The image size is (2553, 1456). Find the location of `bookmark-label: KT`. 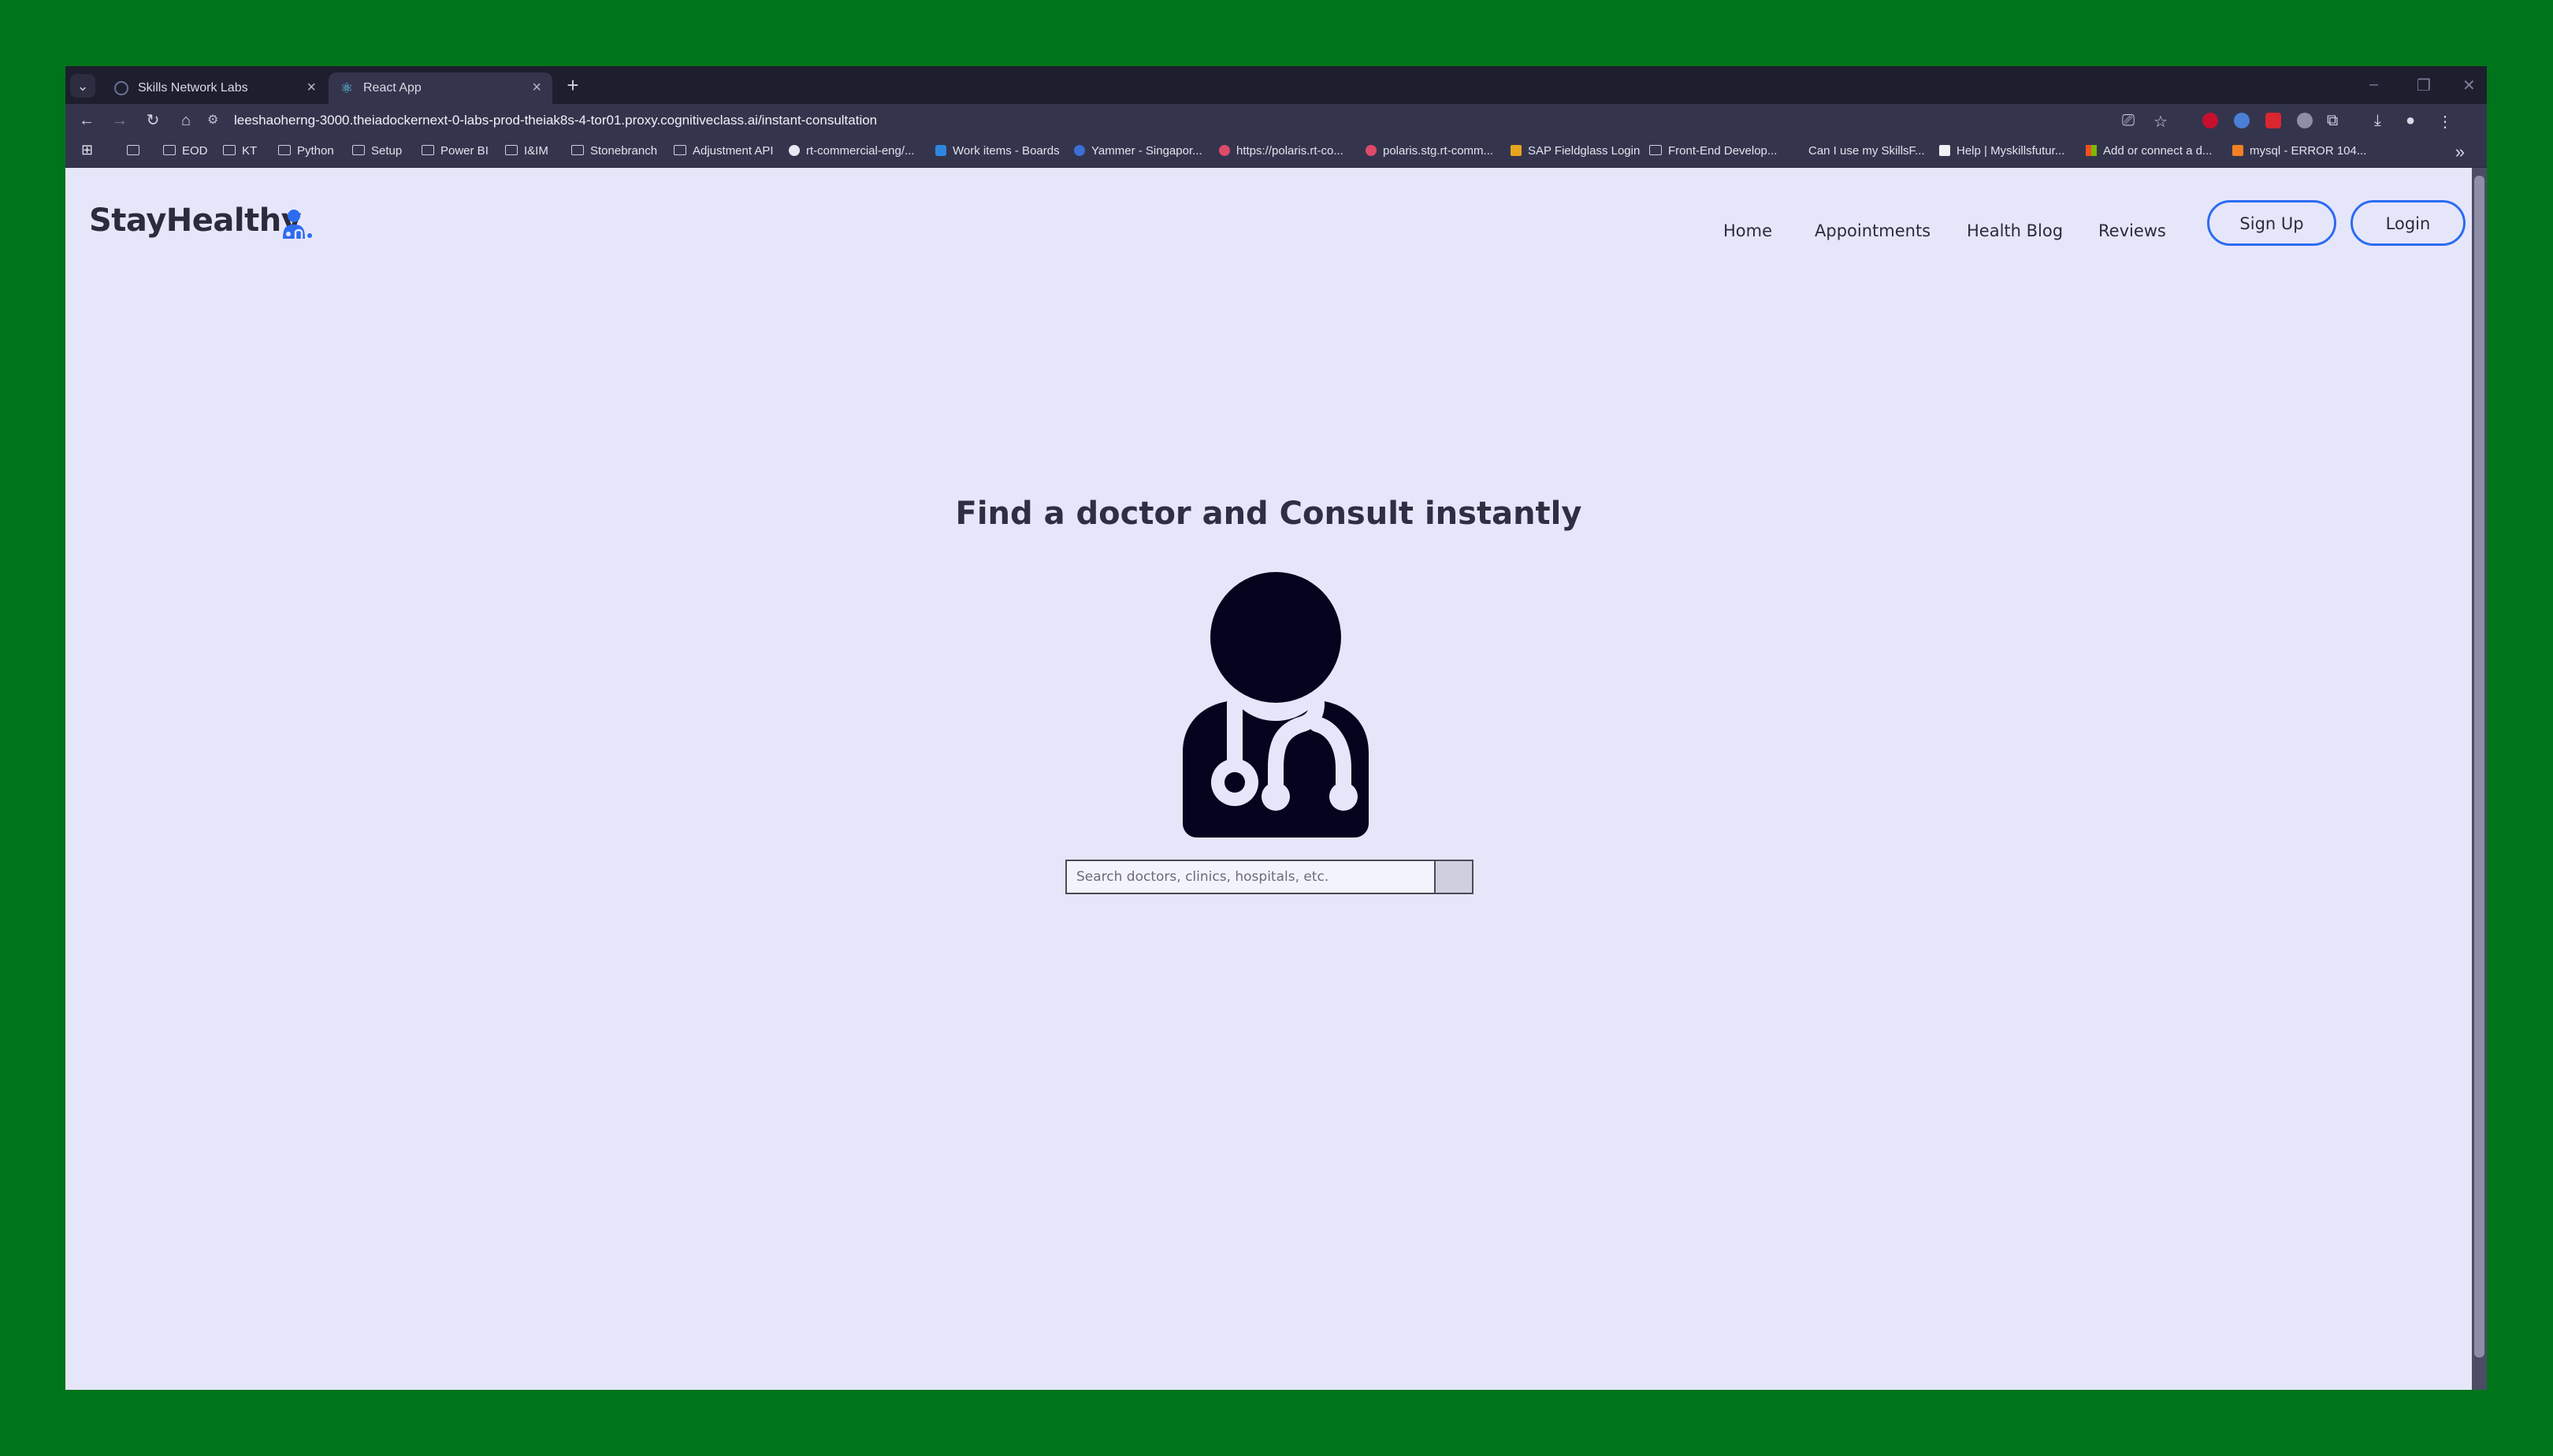

bookmark-label: KT is located at coordinates (250, 151).